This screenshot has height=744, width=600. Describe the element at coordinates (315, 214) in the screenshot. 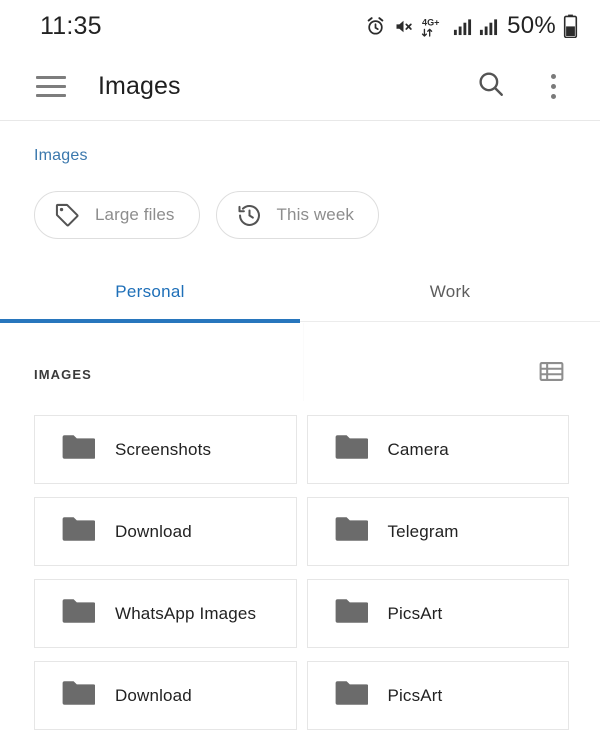

I see `filter-chip-this-week-label: This week` at that location.